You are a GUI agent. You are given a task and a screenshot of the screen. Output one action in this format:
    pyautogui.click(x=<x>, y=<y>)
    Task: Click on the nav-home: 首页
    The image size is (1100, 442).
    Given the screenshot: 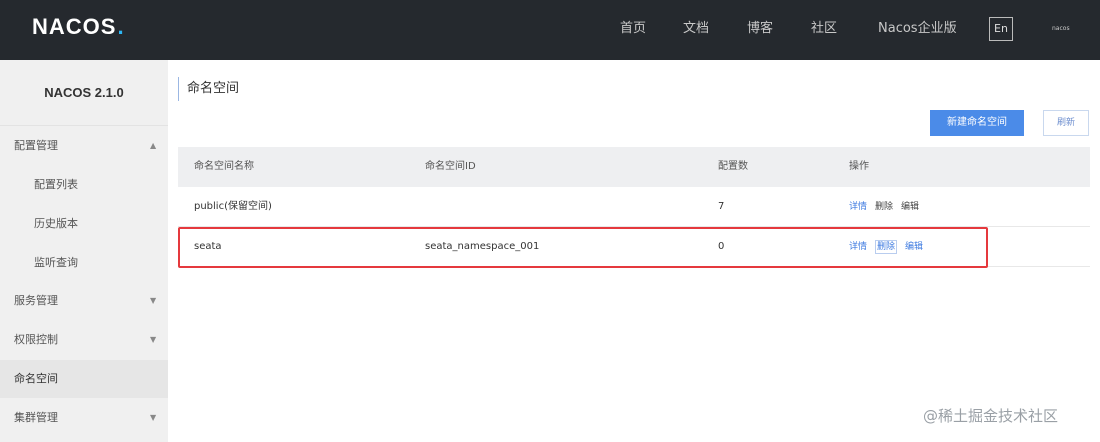 What is the action you would take?
    pyautogui.click(x=633, y=29)
    